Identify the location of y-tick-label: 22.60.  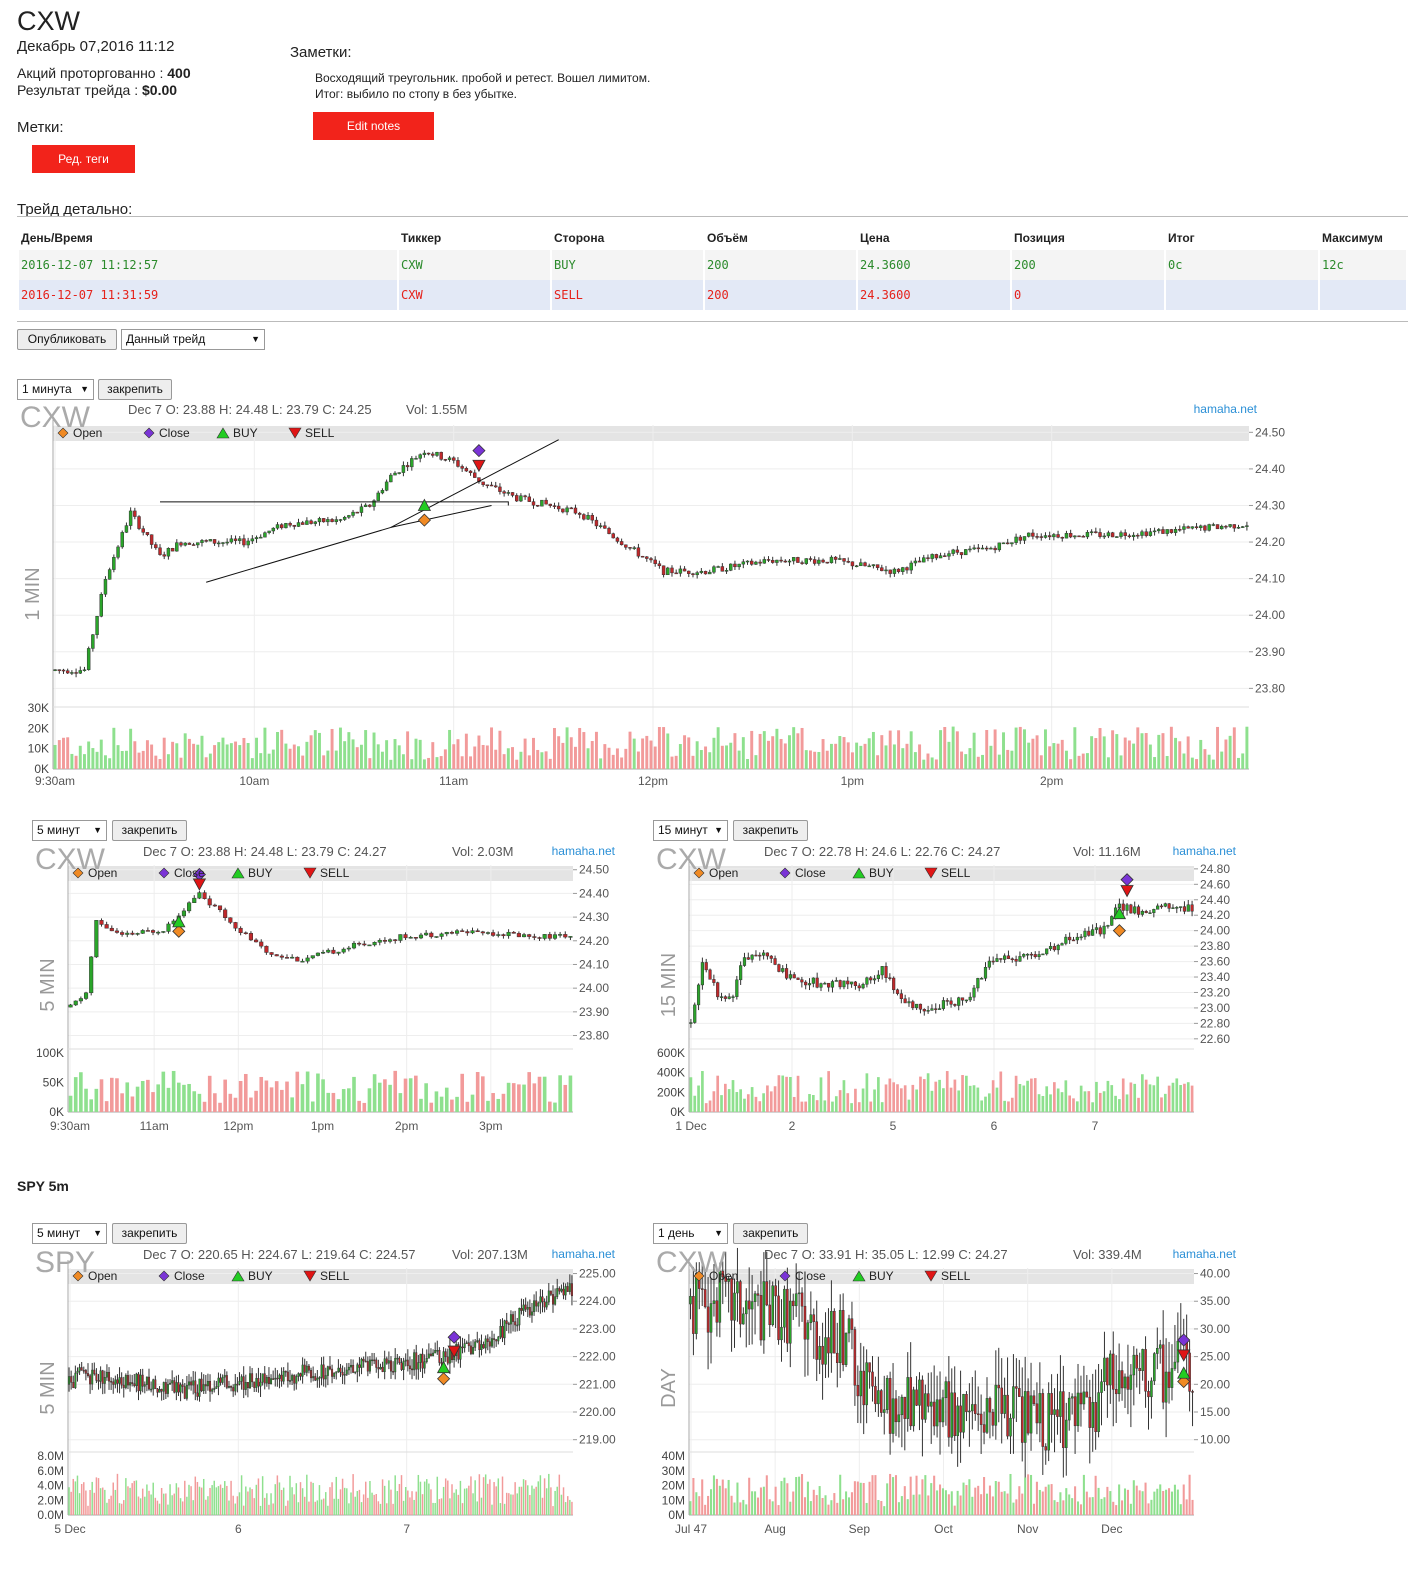
(1215, 1039).